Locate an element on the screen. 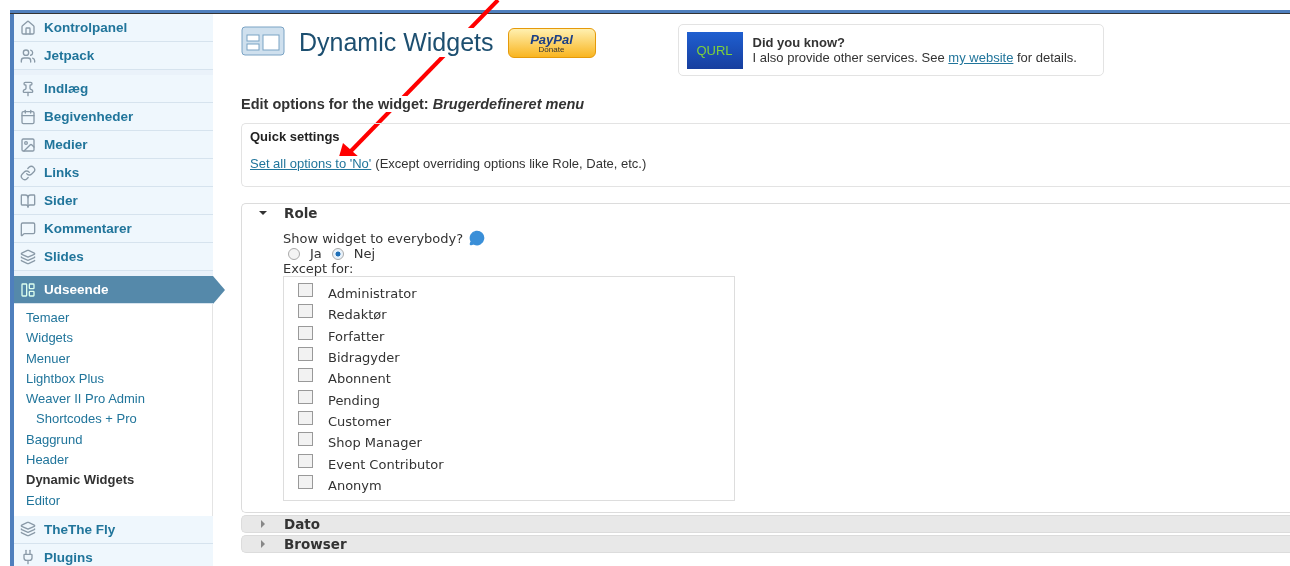 The width and height of the screenshot is (1290, 566). role-checkbox: Shop Manager is located at coordinates (516, 443).